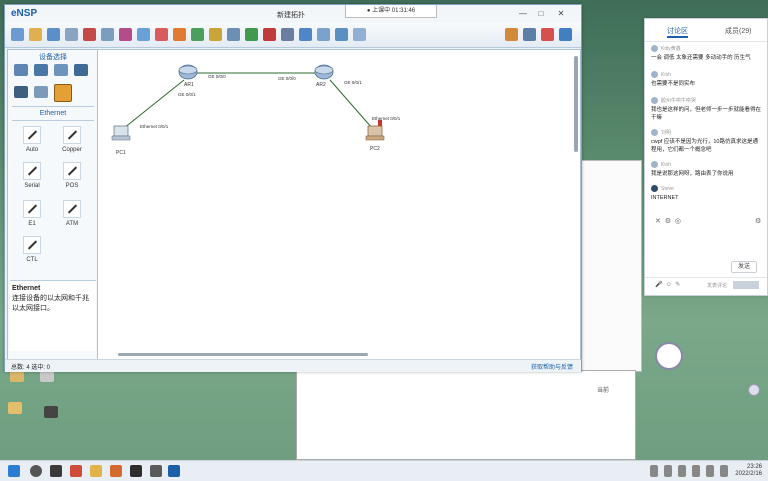 Image resolution: width=768 pixels, height=481 pixels. What do you see at coordinates (179, 34) in the screenshot?
I see `text-icon` at bounding box center [179, 34].